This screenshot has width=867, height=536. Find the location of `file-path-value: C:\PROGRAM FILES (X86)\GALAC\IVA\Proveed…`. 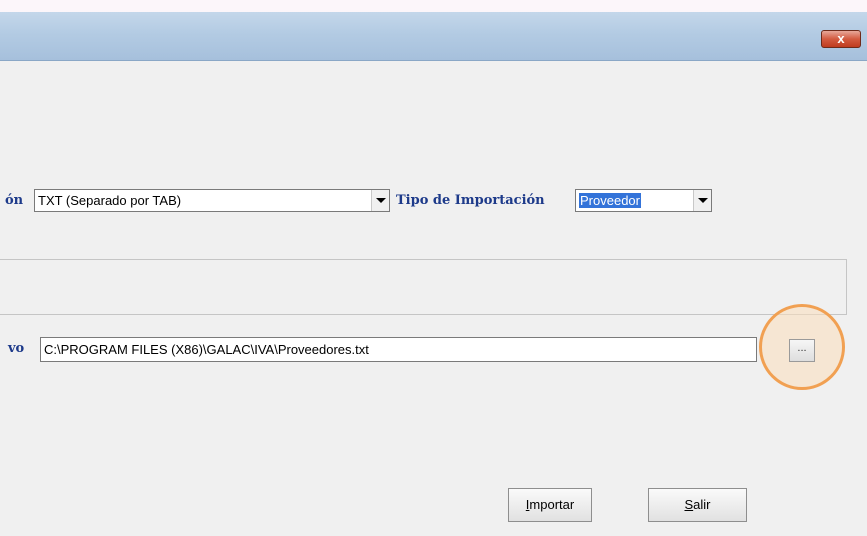

file-path-value: C:\PROGRAM FILES (X86)\GALAC\IVA\Proveed… is located at coordinates (206, 349).